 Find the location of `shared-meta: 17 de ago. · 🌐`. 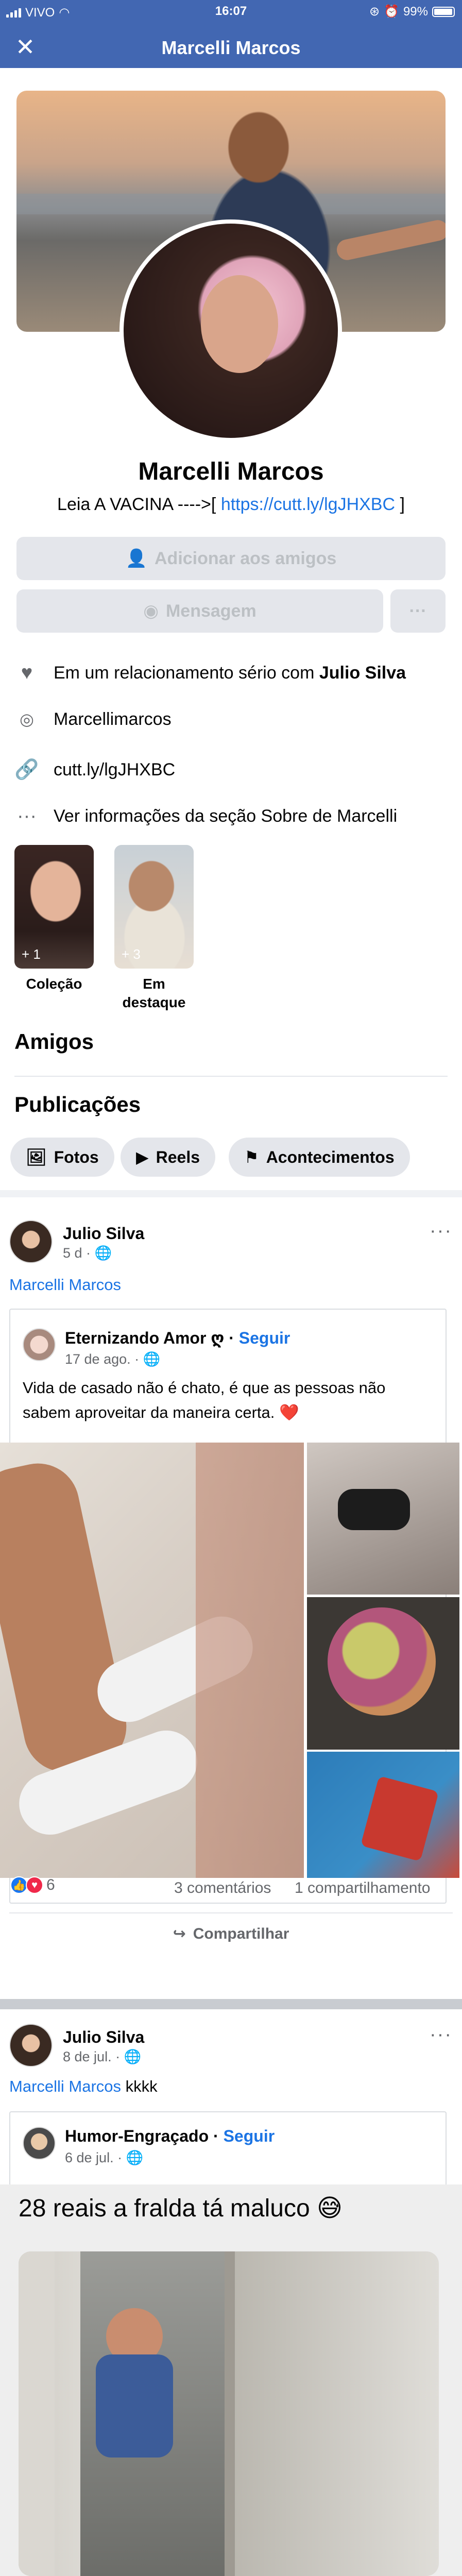

shared-meta: 17 de ago. · 🌐 is located at coordinates (113, 1359).